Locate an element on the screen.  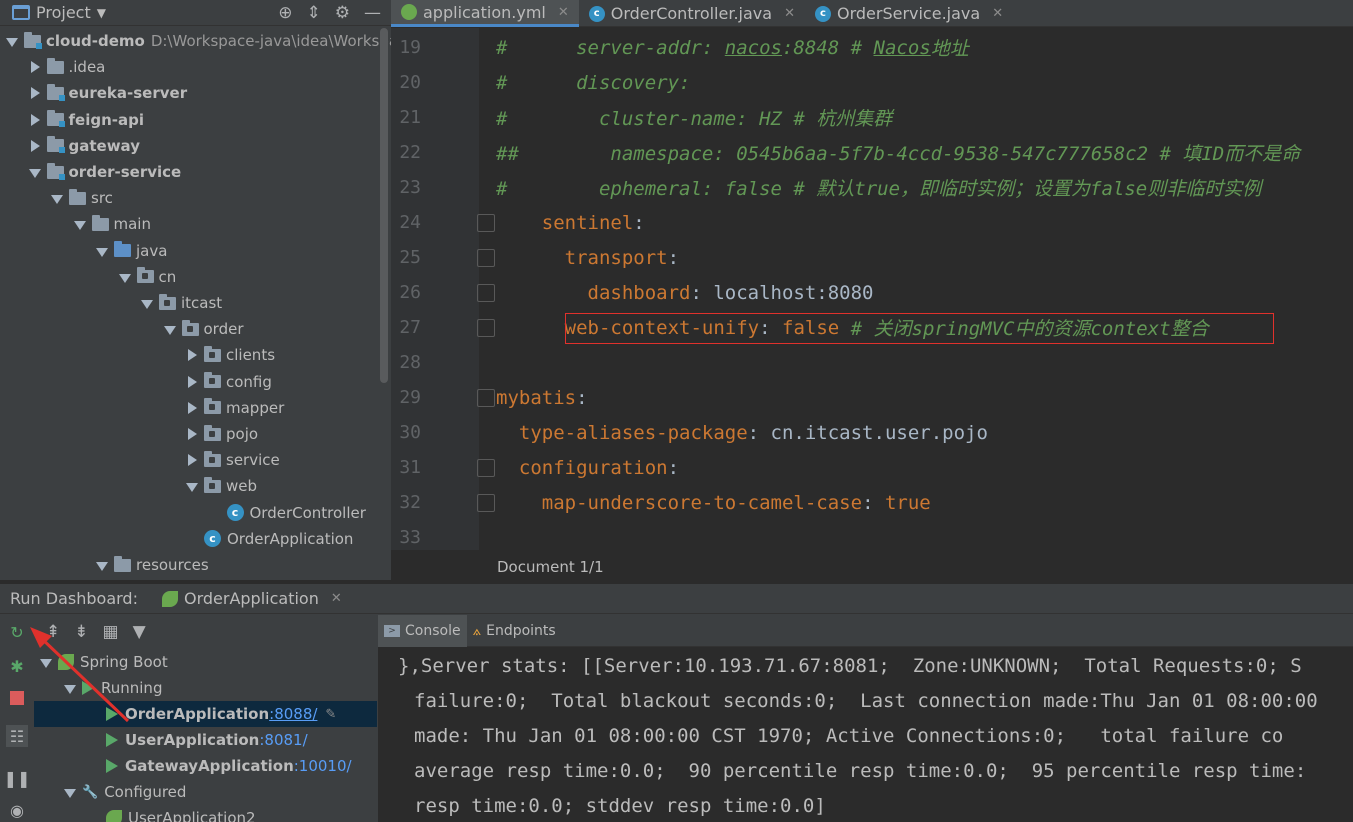
run-tree-item: Spring Boot is located at coordinates (205, 662).